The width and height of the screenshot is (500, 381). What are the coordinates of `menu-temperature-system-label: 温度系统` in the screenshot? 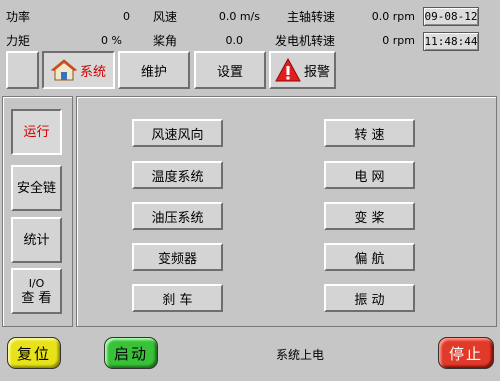 It's located at (177, 177).